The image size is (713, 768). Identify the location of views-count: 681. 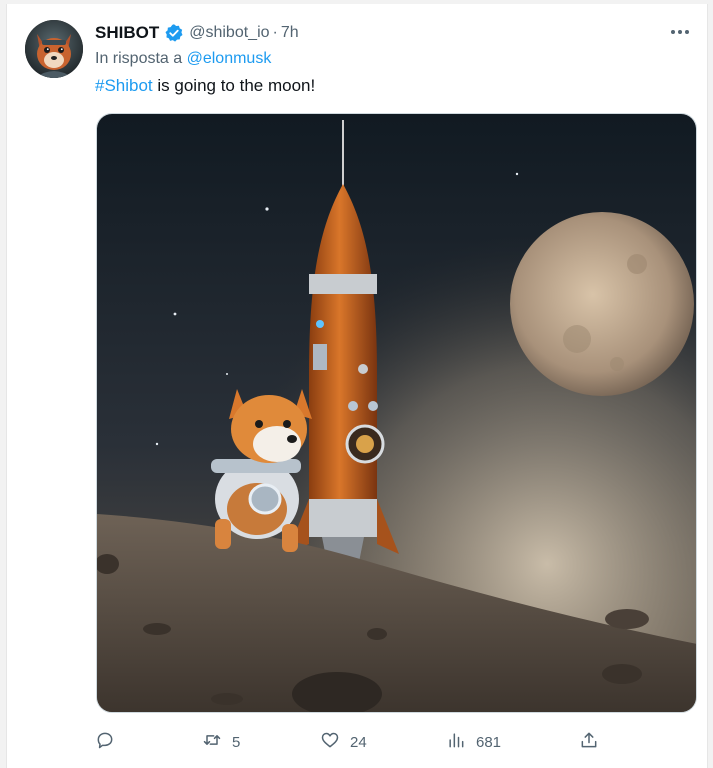
(489, 742).